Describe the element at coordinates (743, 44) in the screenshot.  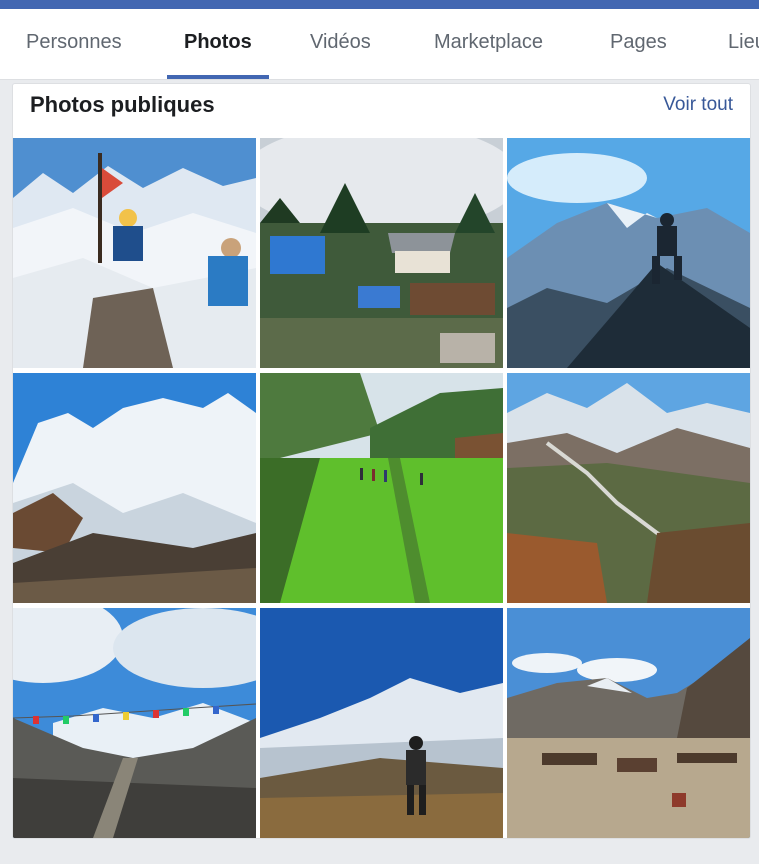
I see `tab-places: Lieu` at that location.